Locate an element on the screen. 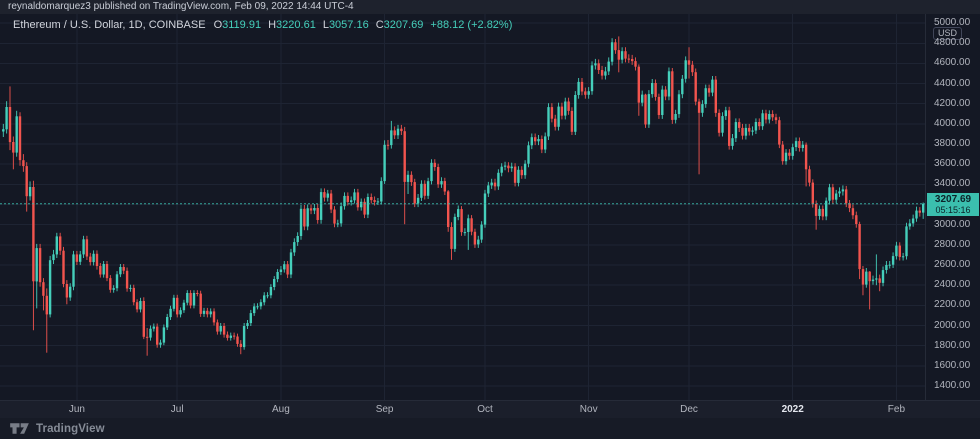  price-tick-label: 5000.00 is located at coordinates (952, 23).